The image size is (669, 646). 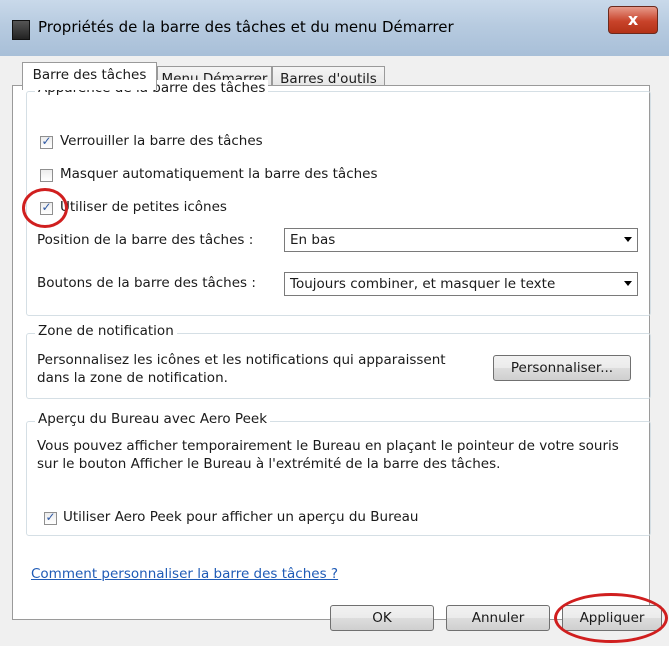 I want to click on highlight-circle-apply, so click(x=611, y=618).